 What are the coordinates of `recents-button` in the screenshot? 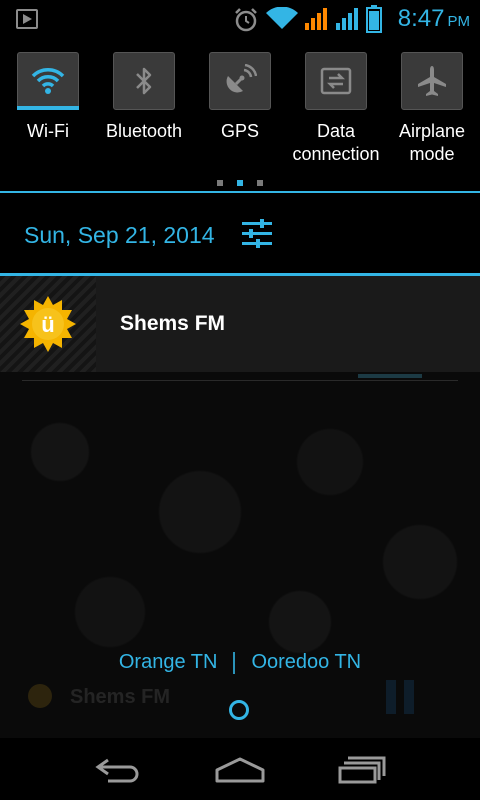 It's located at (362, 770).